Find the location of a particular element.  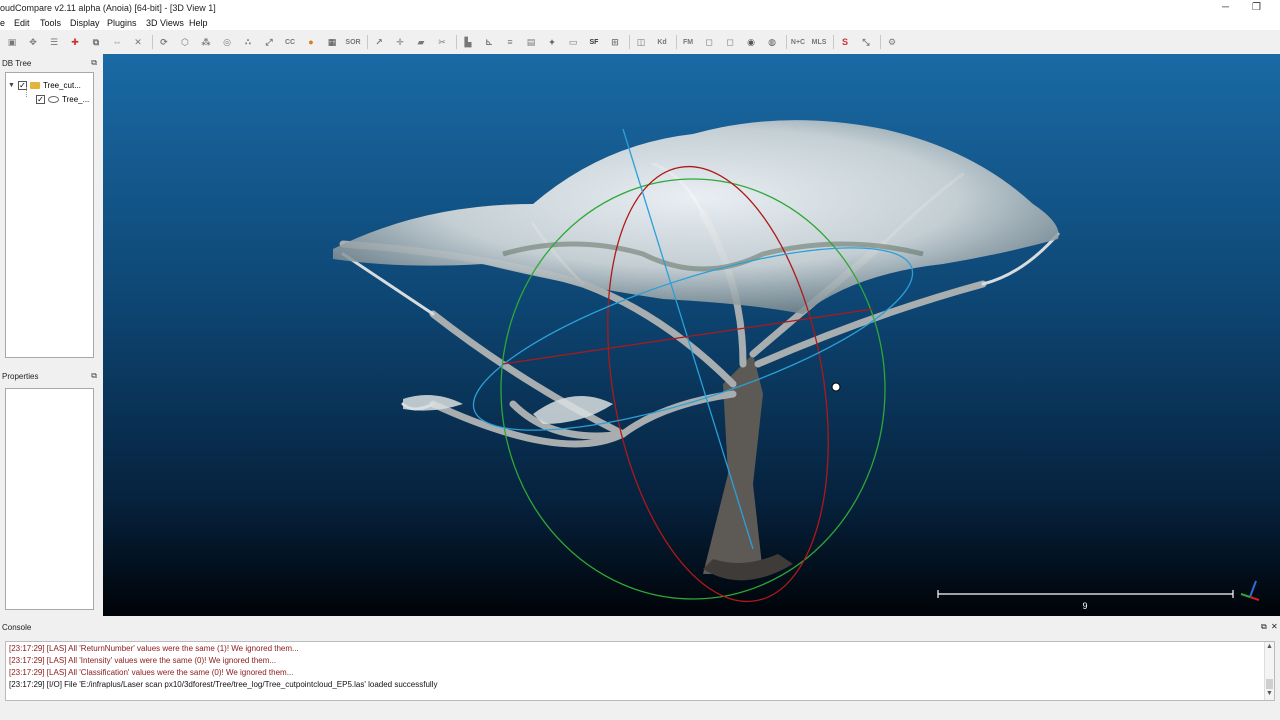

filter-icon: ≡ is located at coordinates (510, 42).